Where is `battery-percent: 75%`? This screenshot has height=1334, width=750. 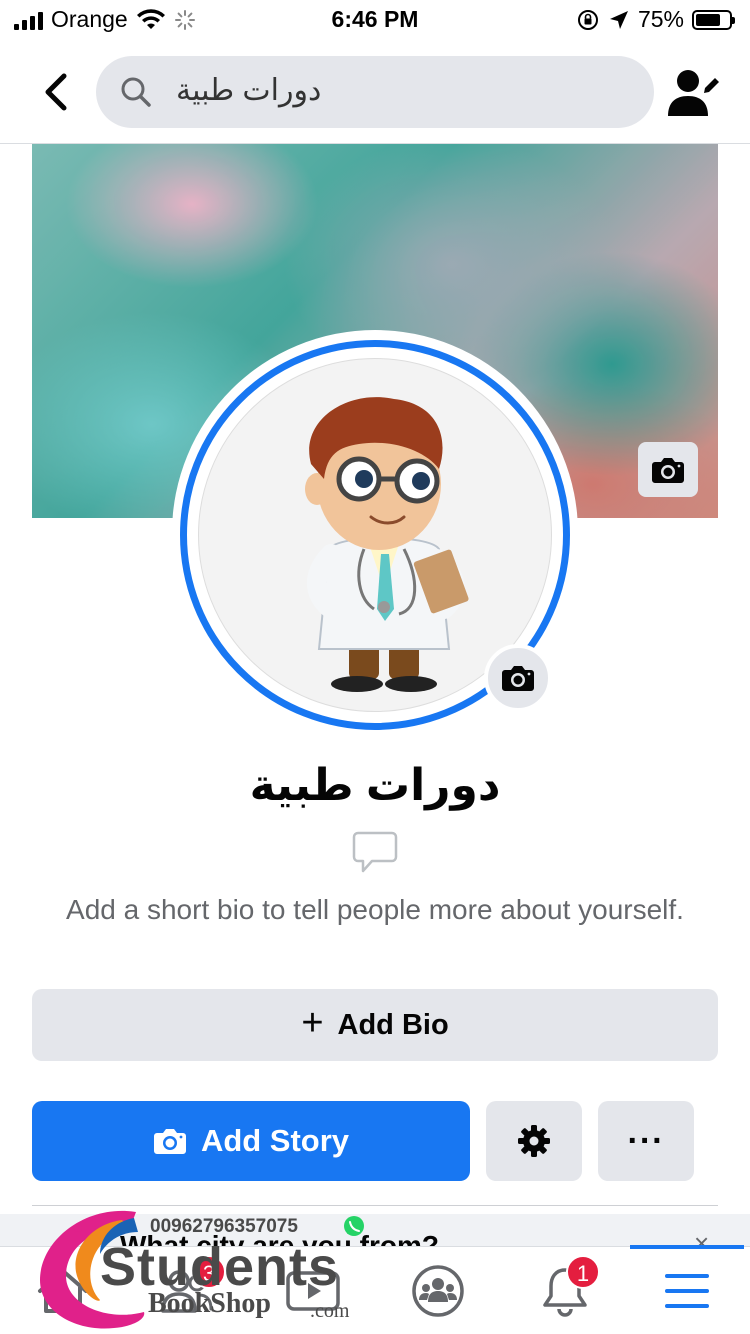
battery-percent: 75% is located at coordinates (660, 19).